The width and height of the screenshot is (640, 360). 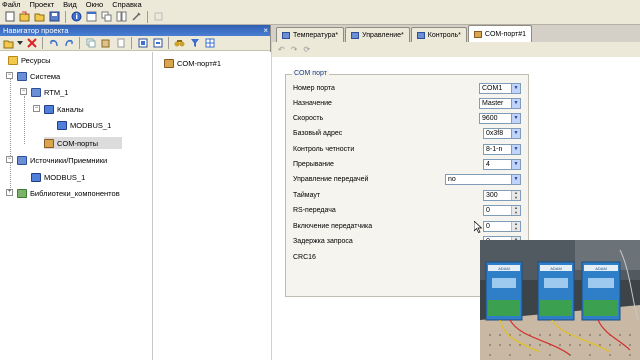 What do you see at coordinates (54, 16) in the screenshot?
I see `save-icon` at bounding box center [54, 16].